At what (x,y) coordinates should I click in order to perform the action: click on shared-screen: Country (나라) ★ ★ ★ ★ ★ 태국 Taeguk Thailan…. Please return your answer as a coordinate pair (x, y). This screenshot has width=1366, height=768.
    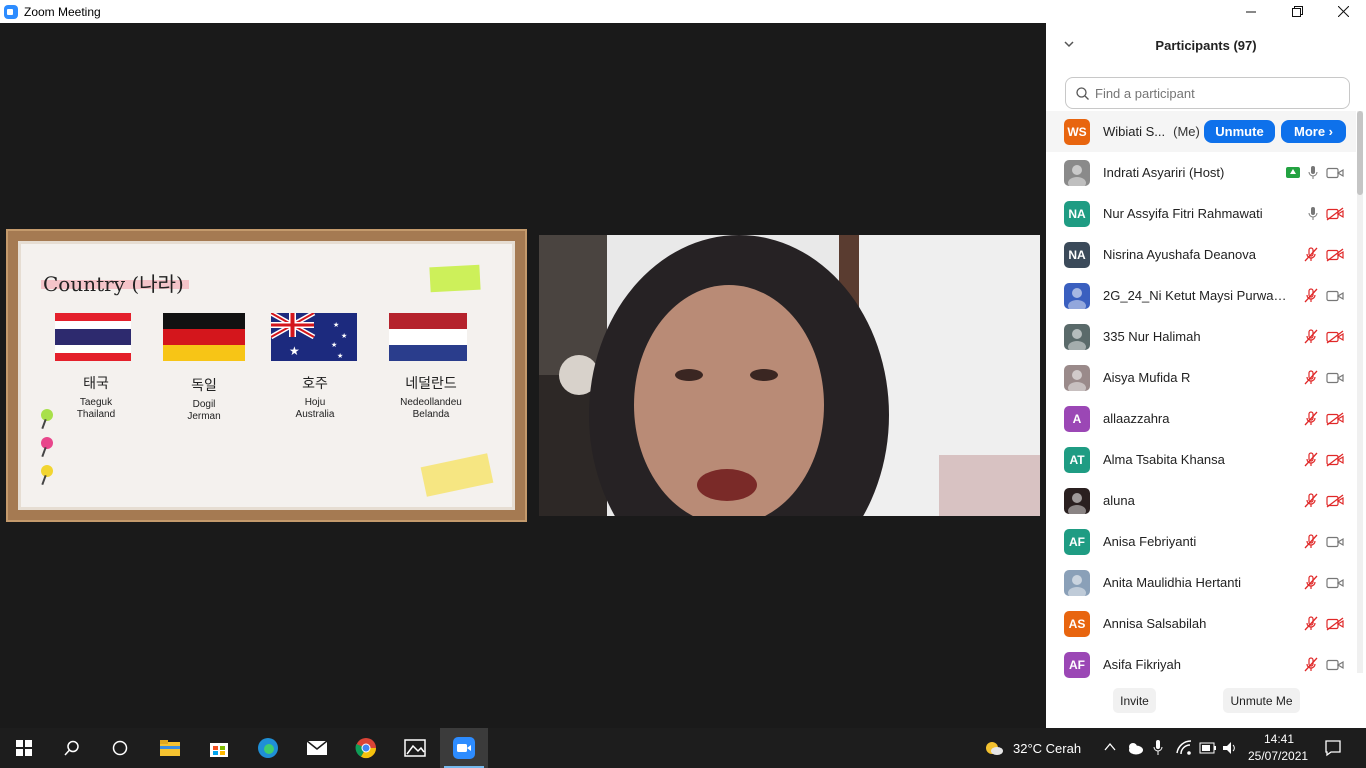
    Looking at the image, I should click on (266, 375).